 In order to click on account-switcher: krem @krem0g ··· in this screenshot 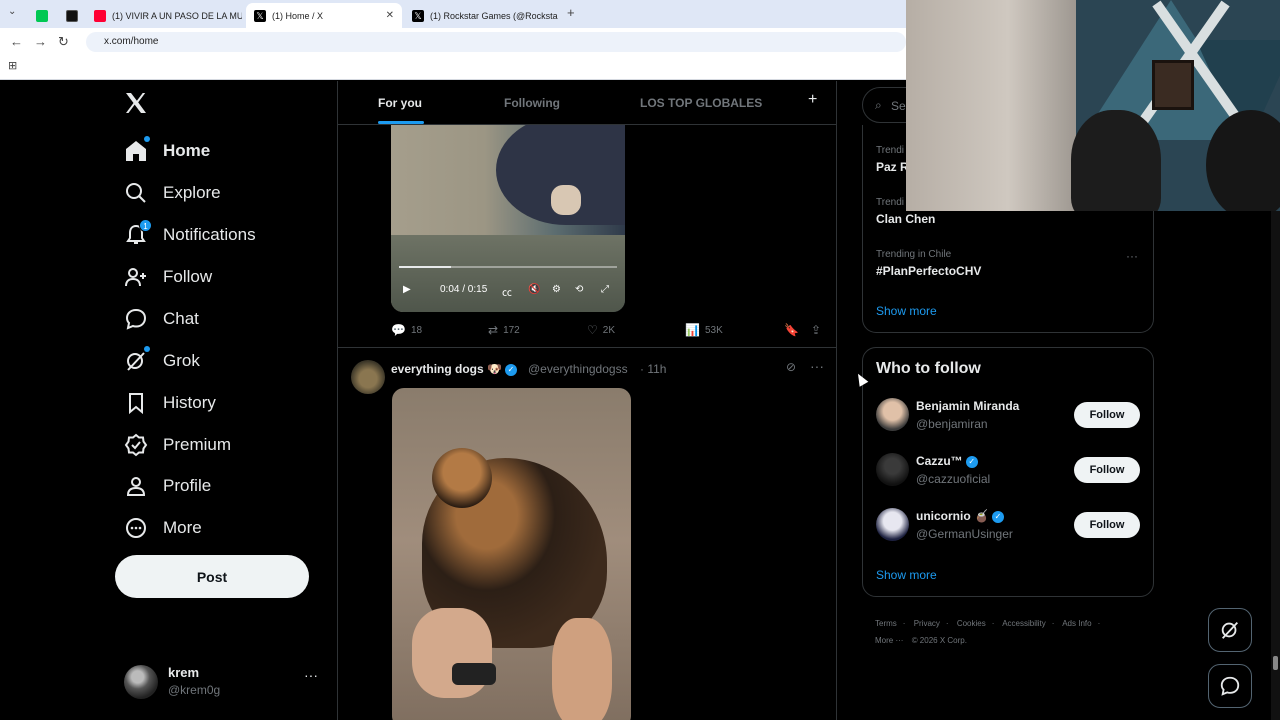, I will do `click(224, 683)`.